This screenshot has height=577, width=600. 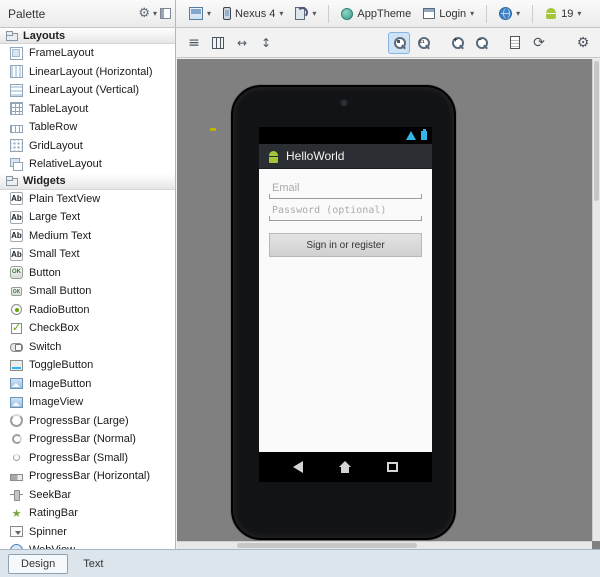 I want to click on vertical-scrollbar, so click(x=596, y=300).